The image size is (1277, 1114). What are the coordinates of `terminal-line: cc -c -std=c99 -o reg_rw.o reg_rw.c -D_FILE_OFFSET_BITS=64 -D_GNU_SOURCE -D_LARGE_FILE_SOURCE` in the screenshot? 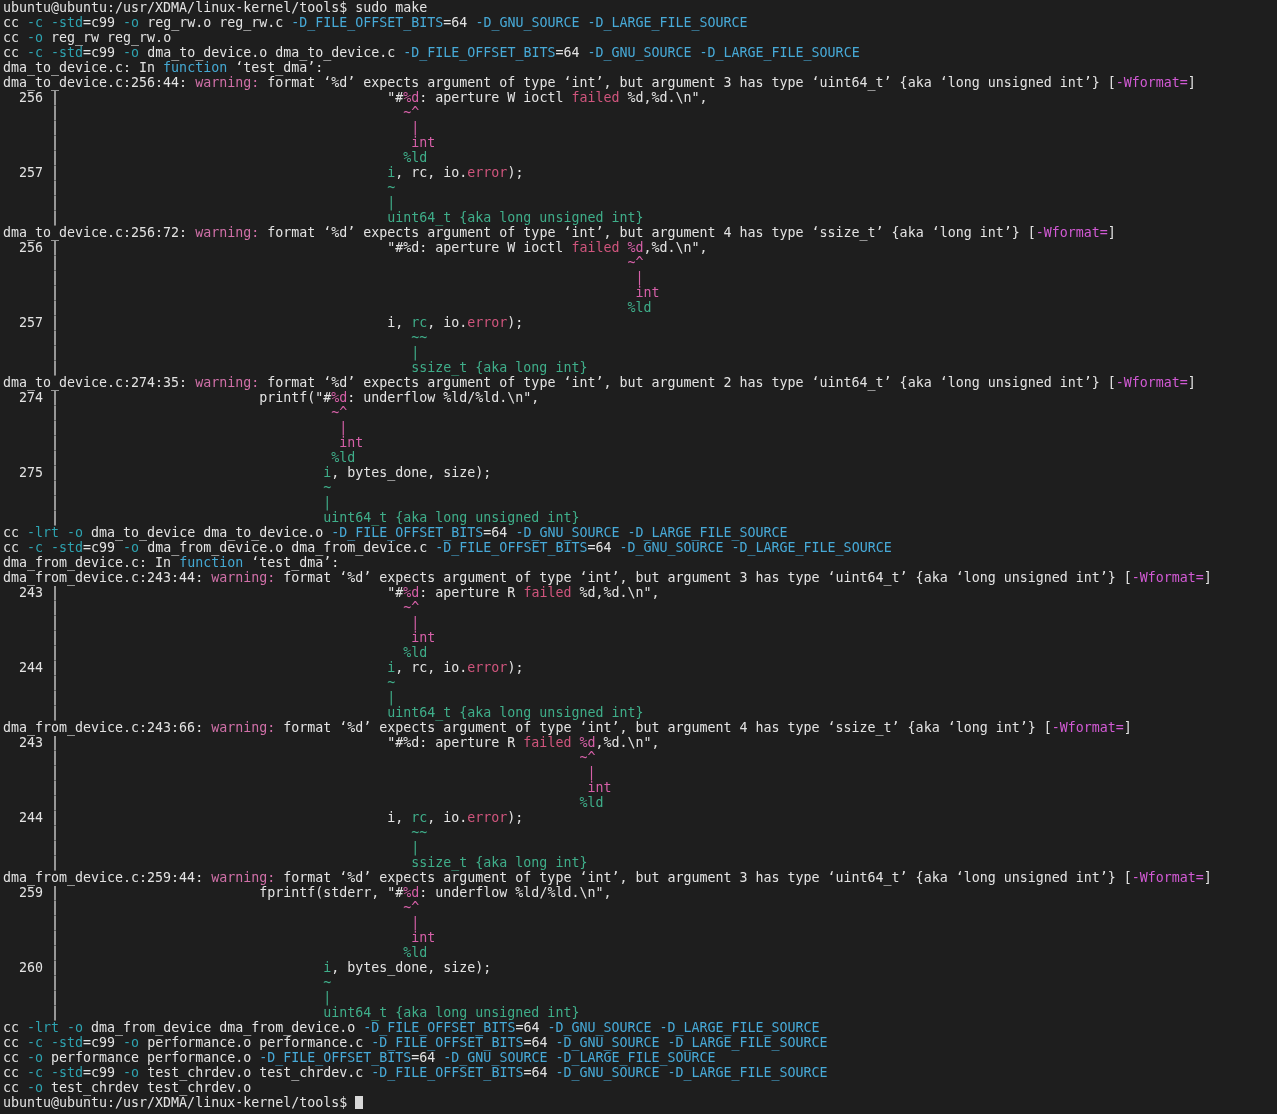 It's located at (375, 22).